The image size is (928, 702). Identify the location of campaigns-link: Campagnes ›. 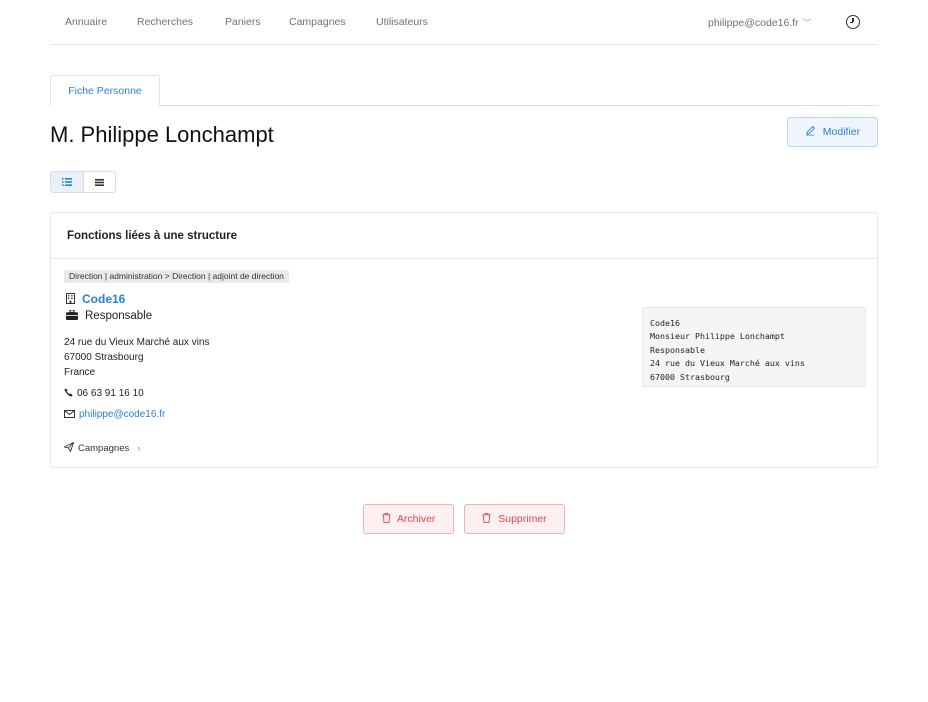
(102, 448).